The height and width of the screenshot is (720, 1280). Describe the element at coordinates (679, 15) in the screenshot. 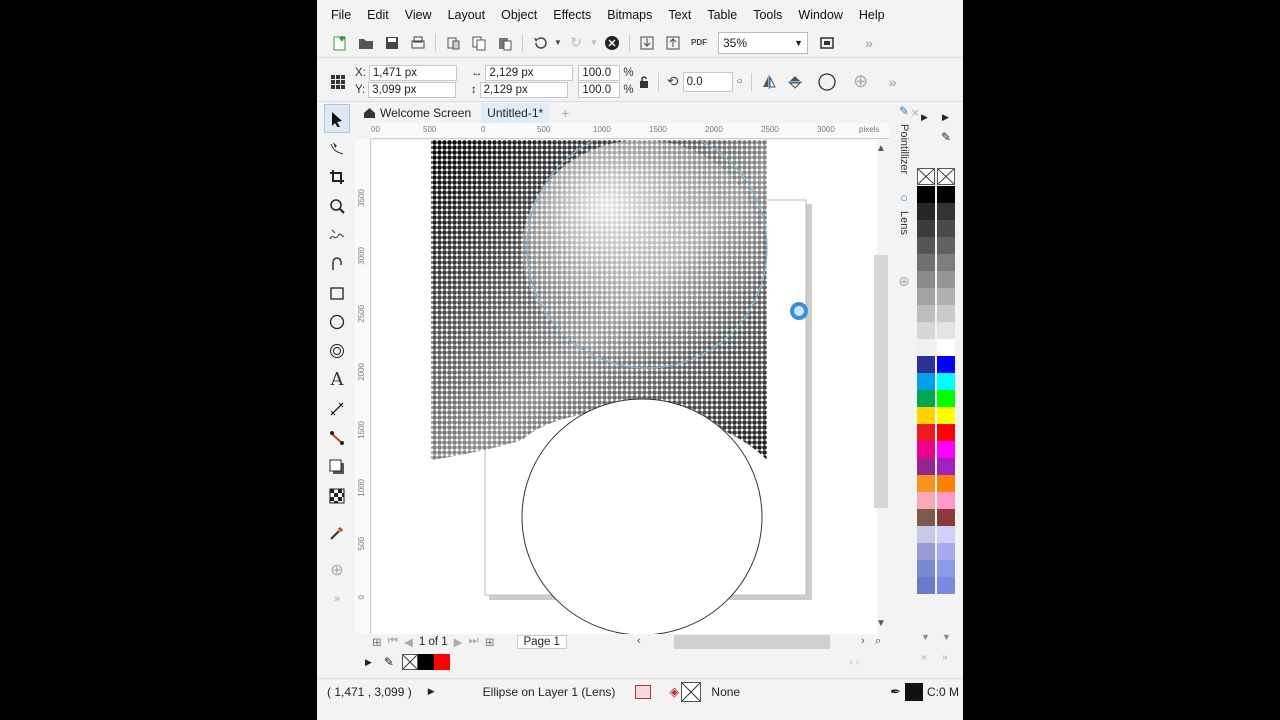

I see `menu-text: Text` at that location.